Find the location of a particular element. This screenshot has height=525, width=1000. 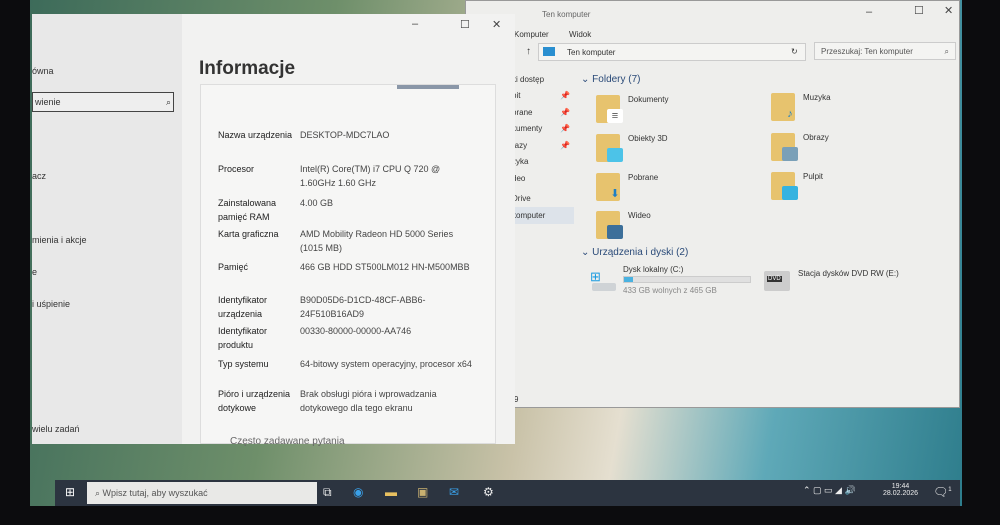

spec-label: Identyfikator produktu is located at coordinates (243, 338).